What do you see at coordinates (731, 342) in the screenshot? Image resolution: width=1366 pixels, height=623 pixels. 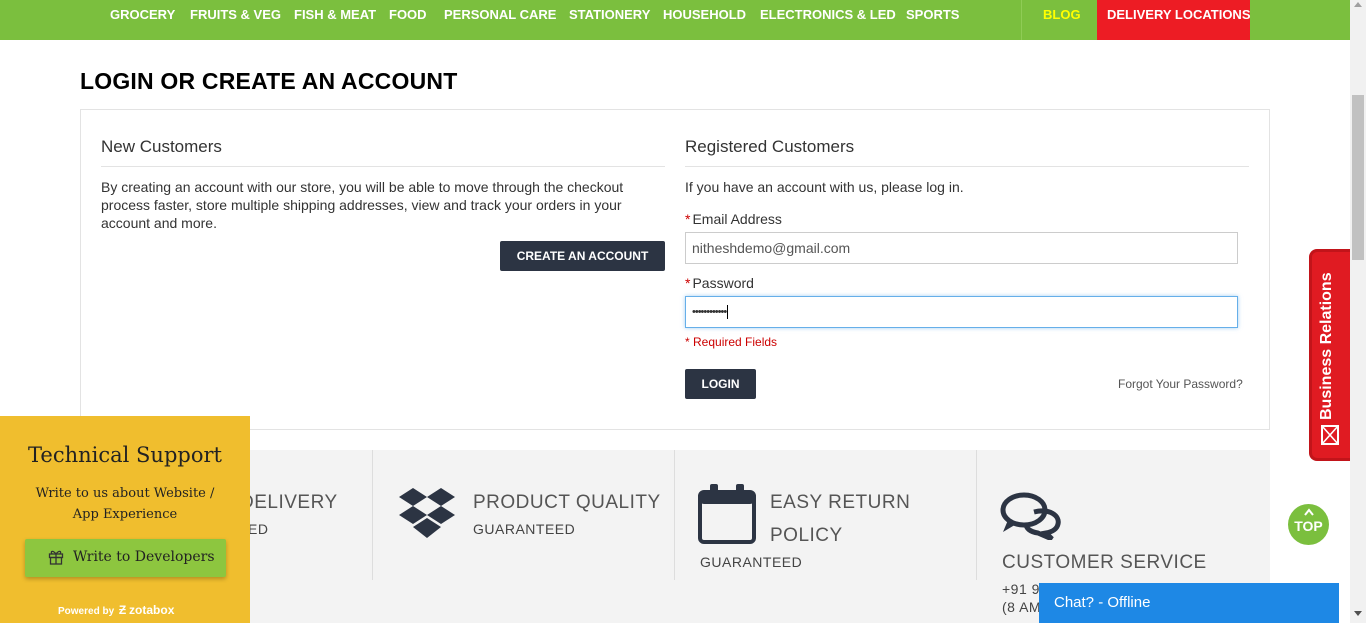 I see `required-fields-note: * Required Fields` at bounding box center [731, 342].